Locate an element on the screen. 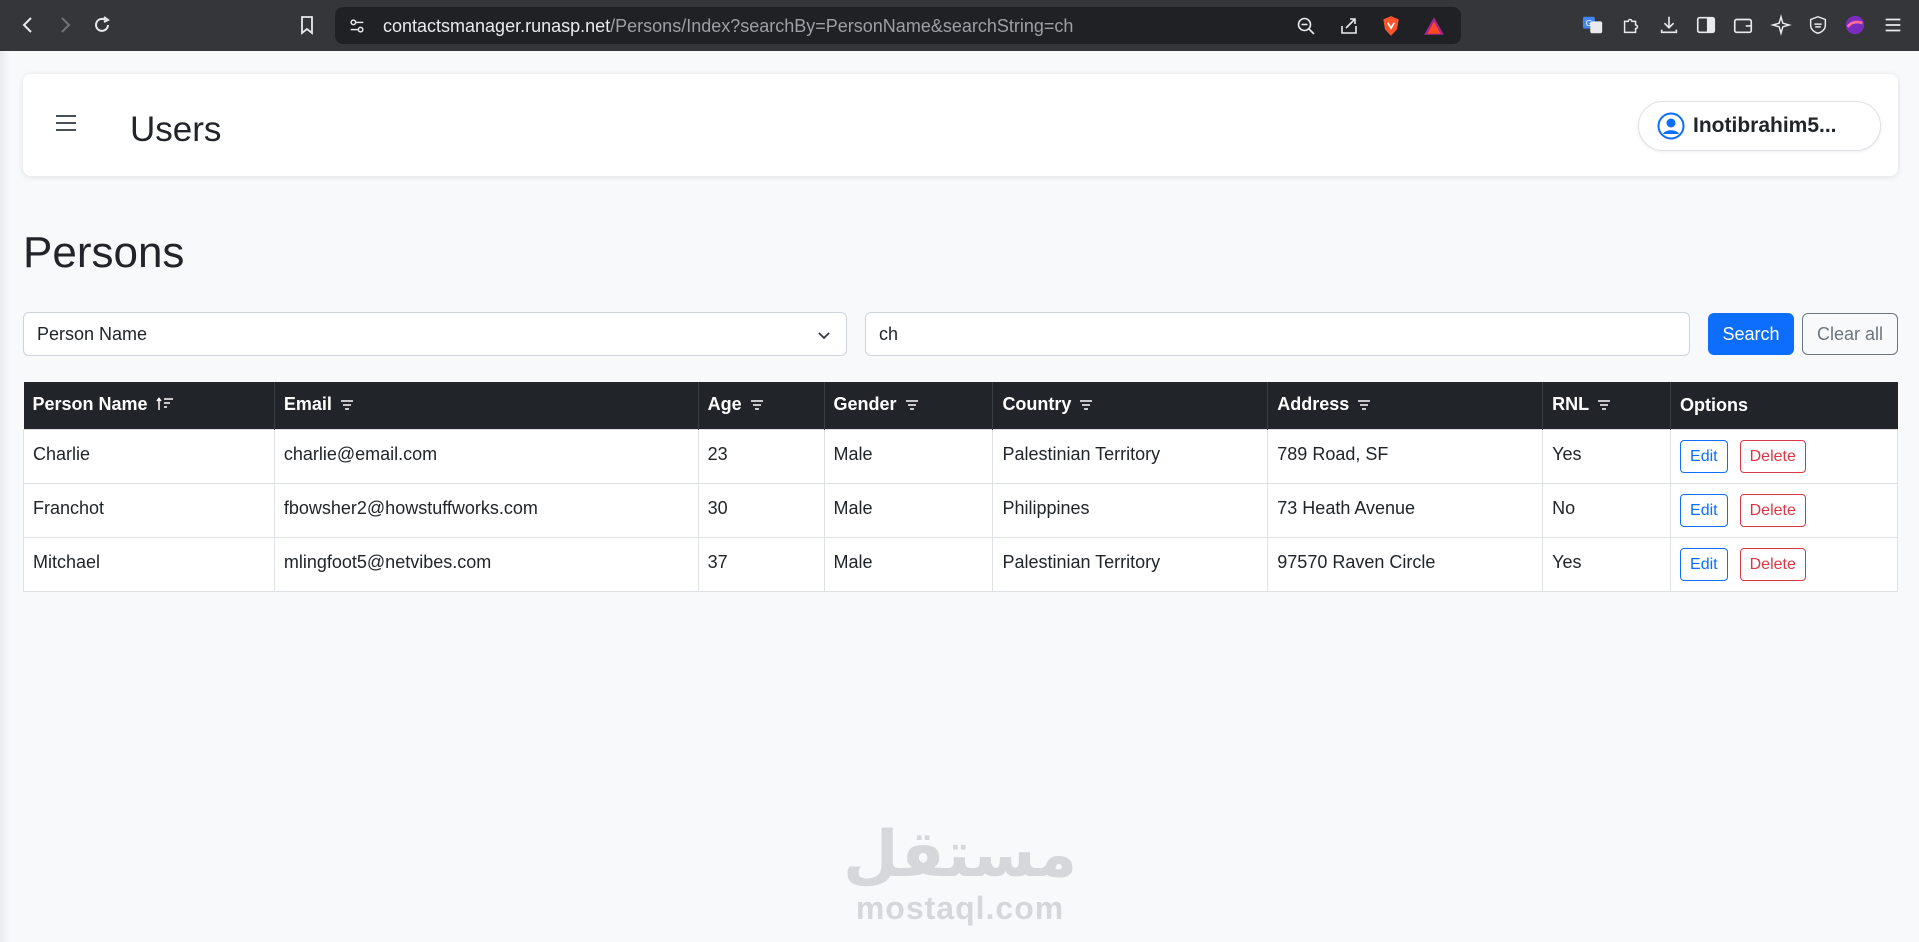 The height and width of the screenshot is (942, 1919). url-host: contactsmanager.runasp.net is located at coordinates (497, 26).